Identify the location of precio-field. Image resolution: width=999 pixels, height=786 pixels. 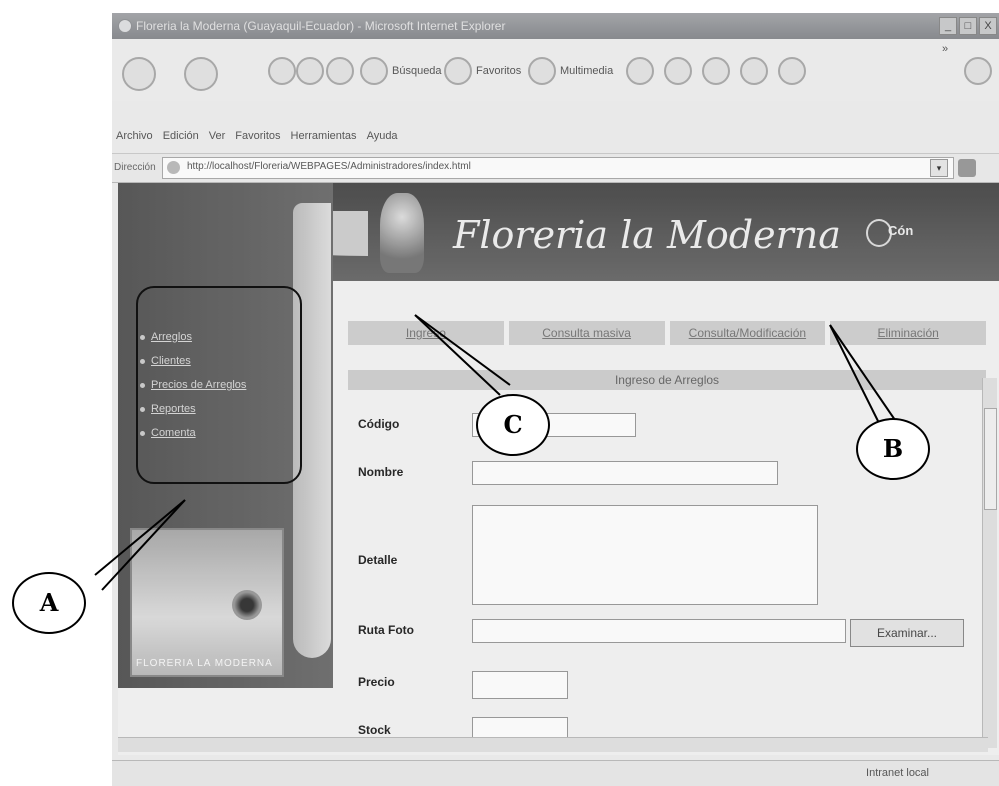
(520, 685).